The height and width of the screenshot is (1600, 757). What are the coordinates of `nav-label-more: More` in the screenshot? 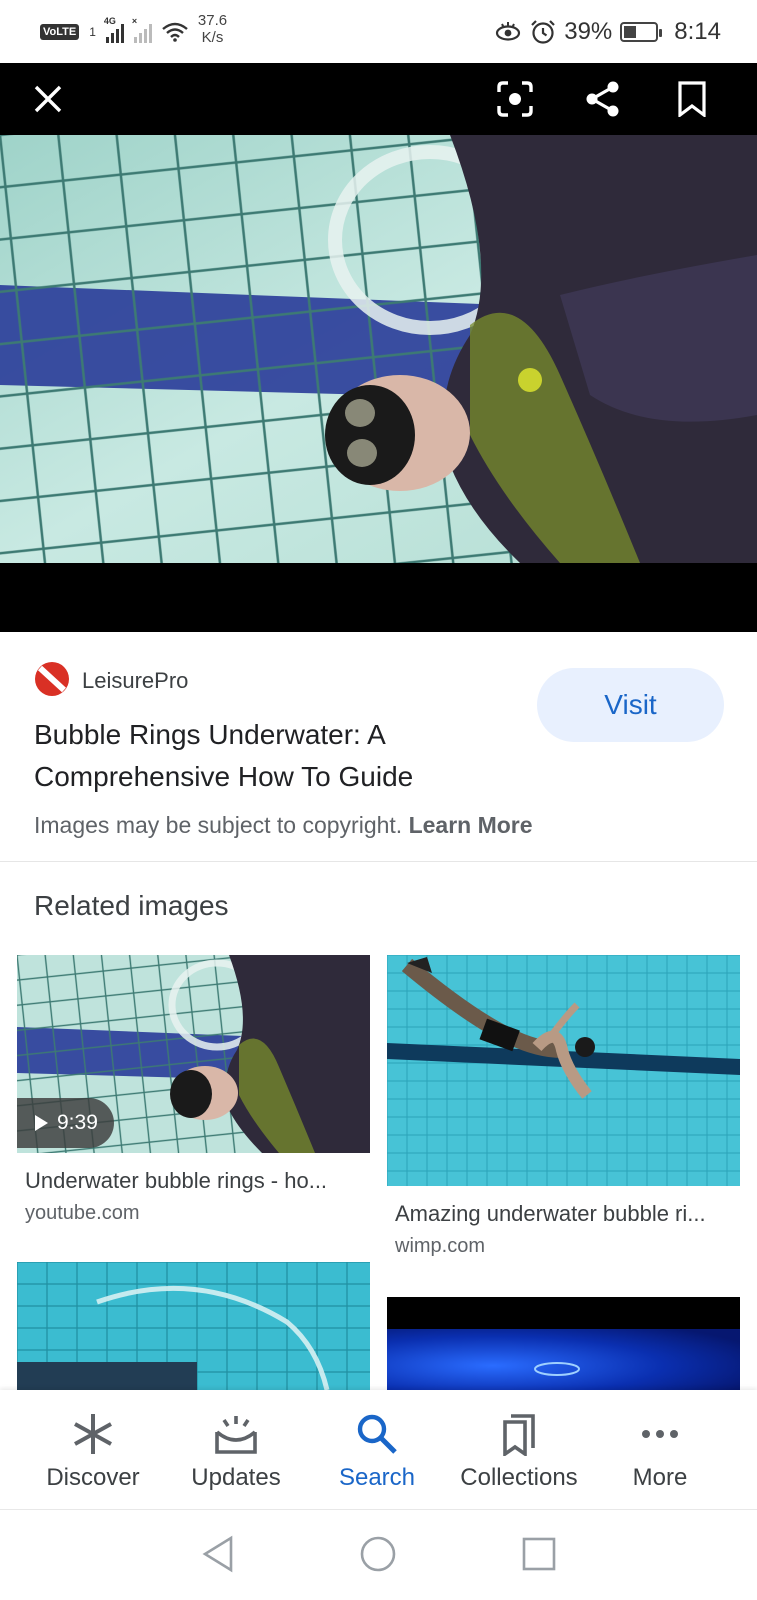 It's located at (660, 1477).